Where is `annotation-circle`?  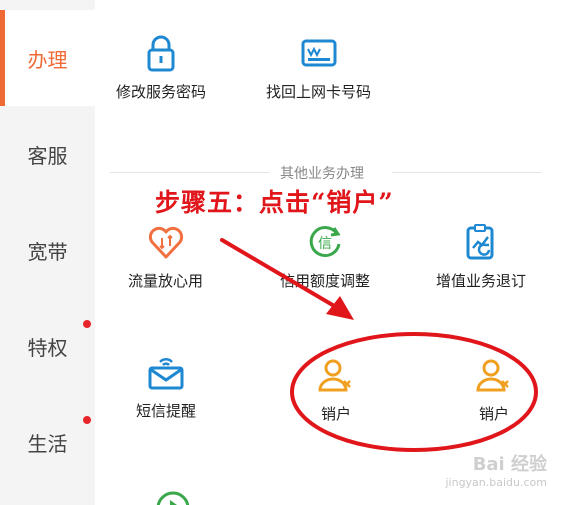
annotation-circle is located at coordinates (414, 392).